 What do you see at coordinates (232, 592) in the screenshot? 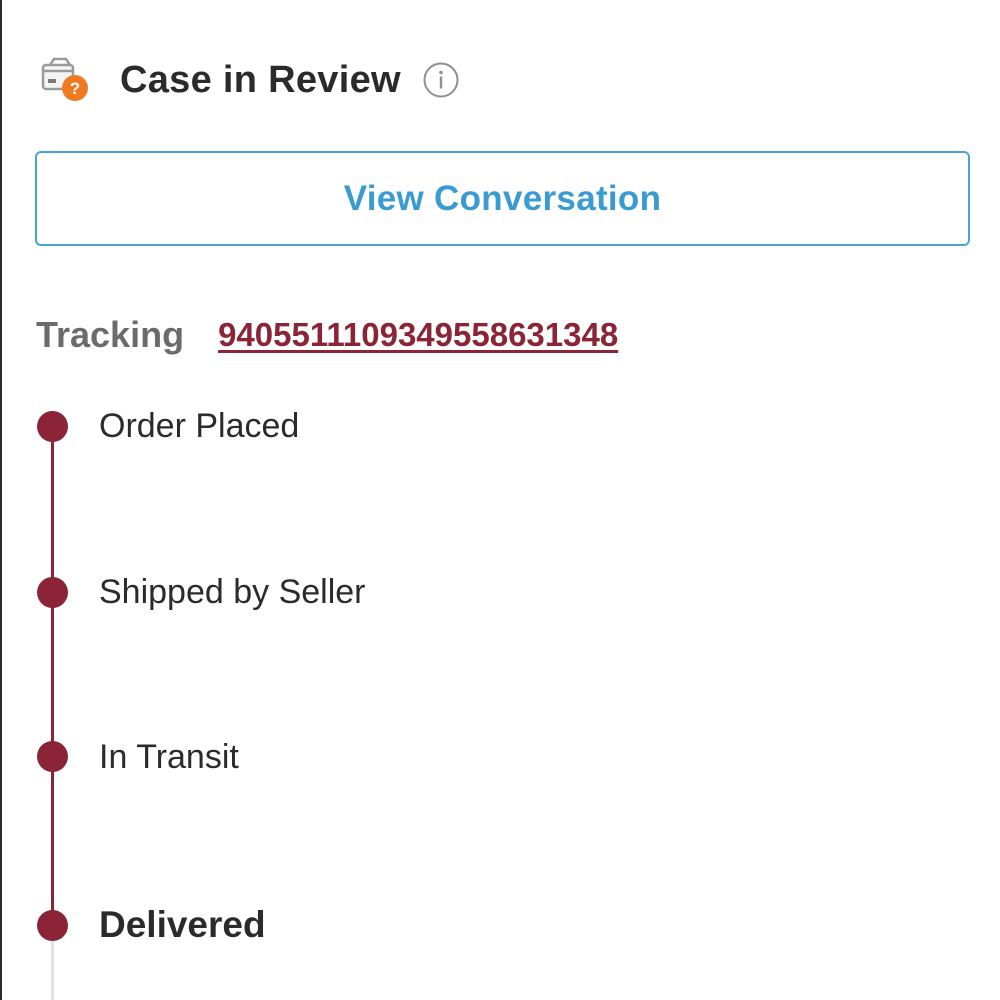
I see `timeline-step-shipped: Shipped by Seller` at bounding box center [232, 592].